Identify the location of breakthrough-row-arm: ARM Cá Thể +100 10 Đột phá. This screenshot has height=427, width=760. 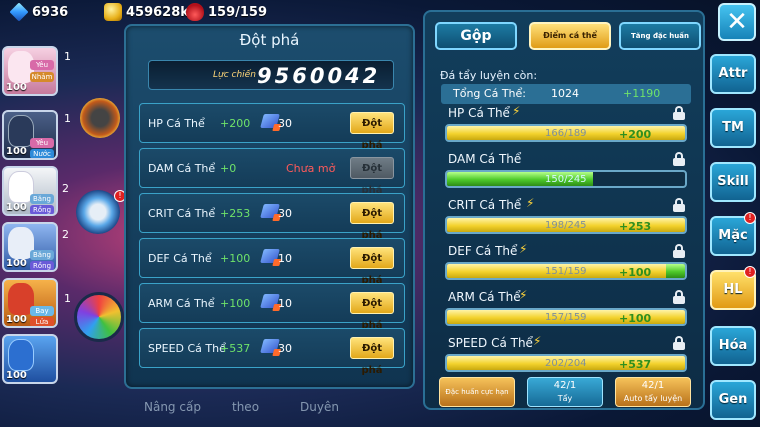
(272, 307).